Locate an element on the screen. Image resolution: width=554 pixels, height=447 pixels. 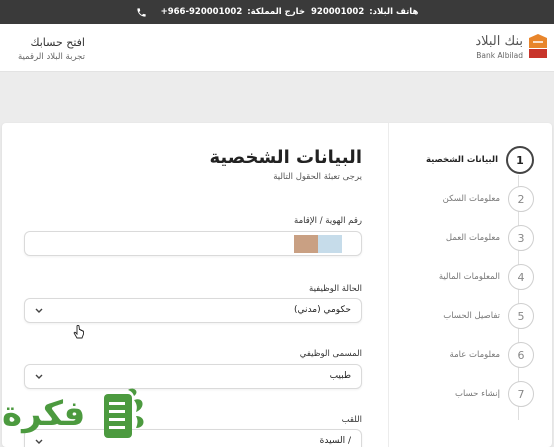
book-leaf-logo-icon is located at coordinates (124, 413).